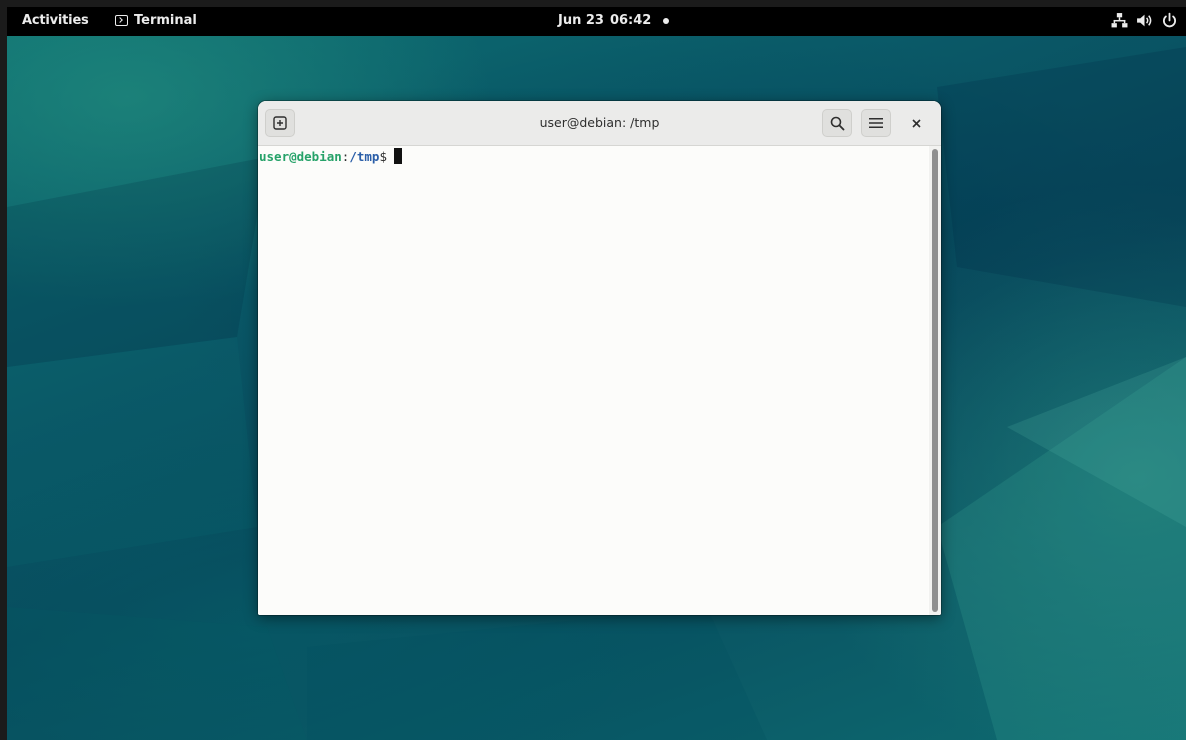  Describe the element at coordinates (165, 20) in the screenshot. I see `app-menu-label: Terminal` at that location.